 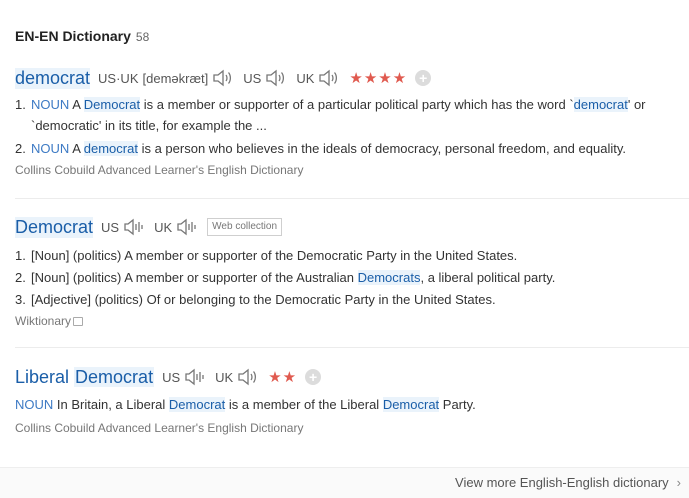 What do you see at coordinates (53, 78) in the screenshot?
I see `headword-link: democrat` at bounding box center [53, 78].